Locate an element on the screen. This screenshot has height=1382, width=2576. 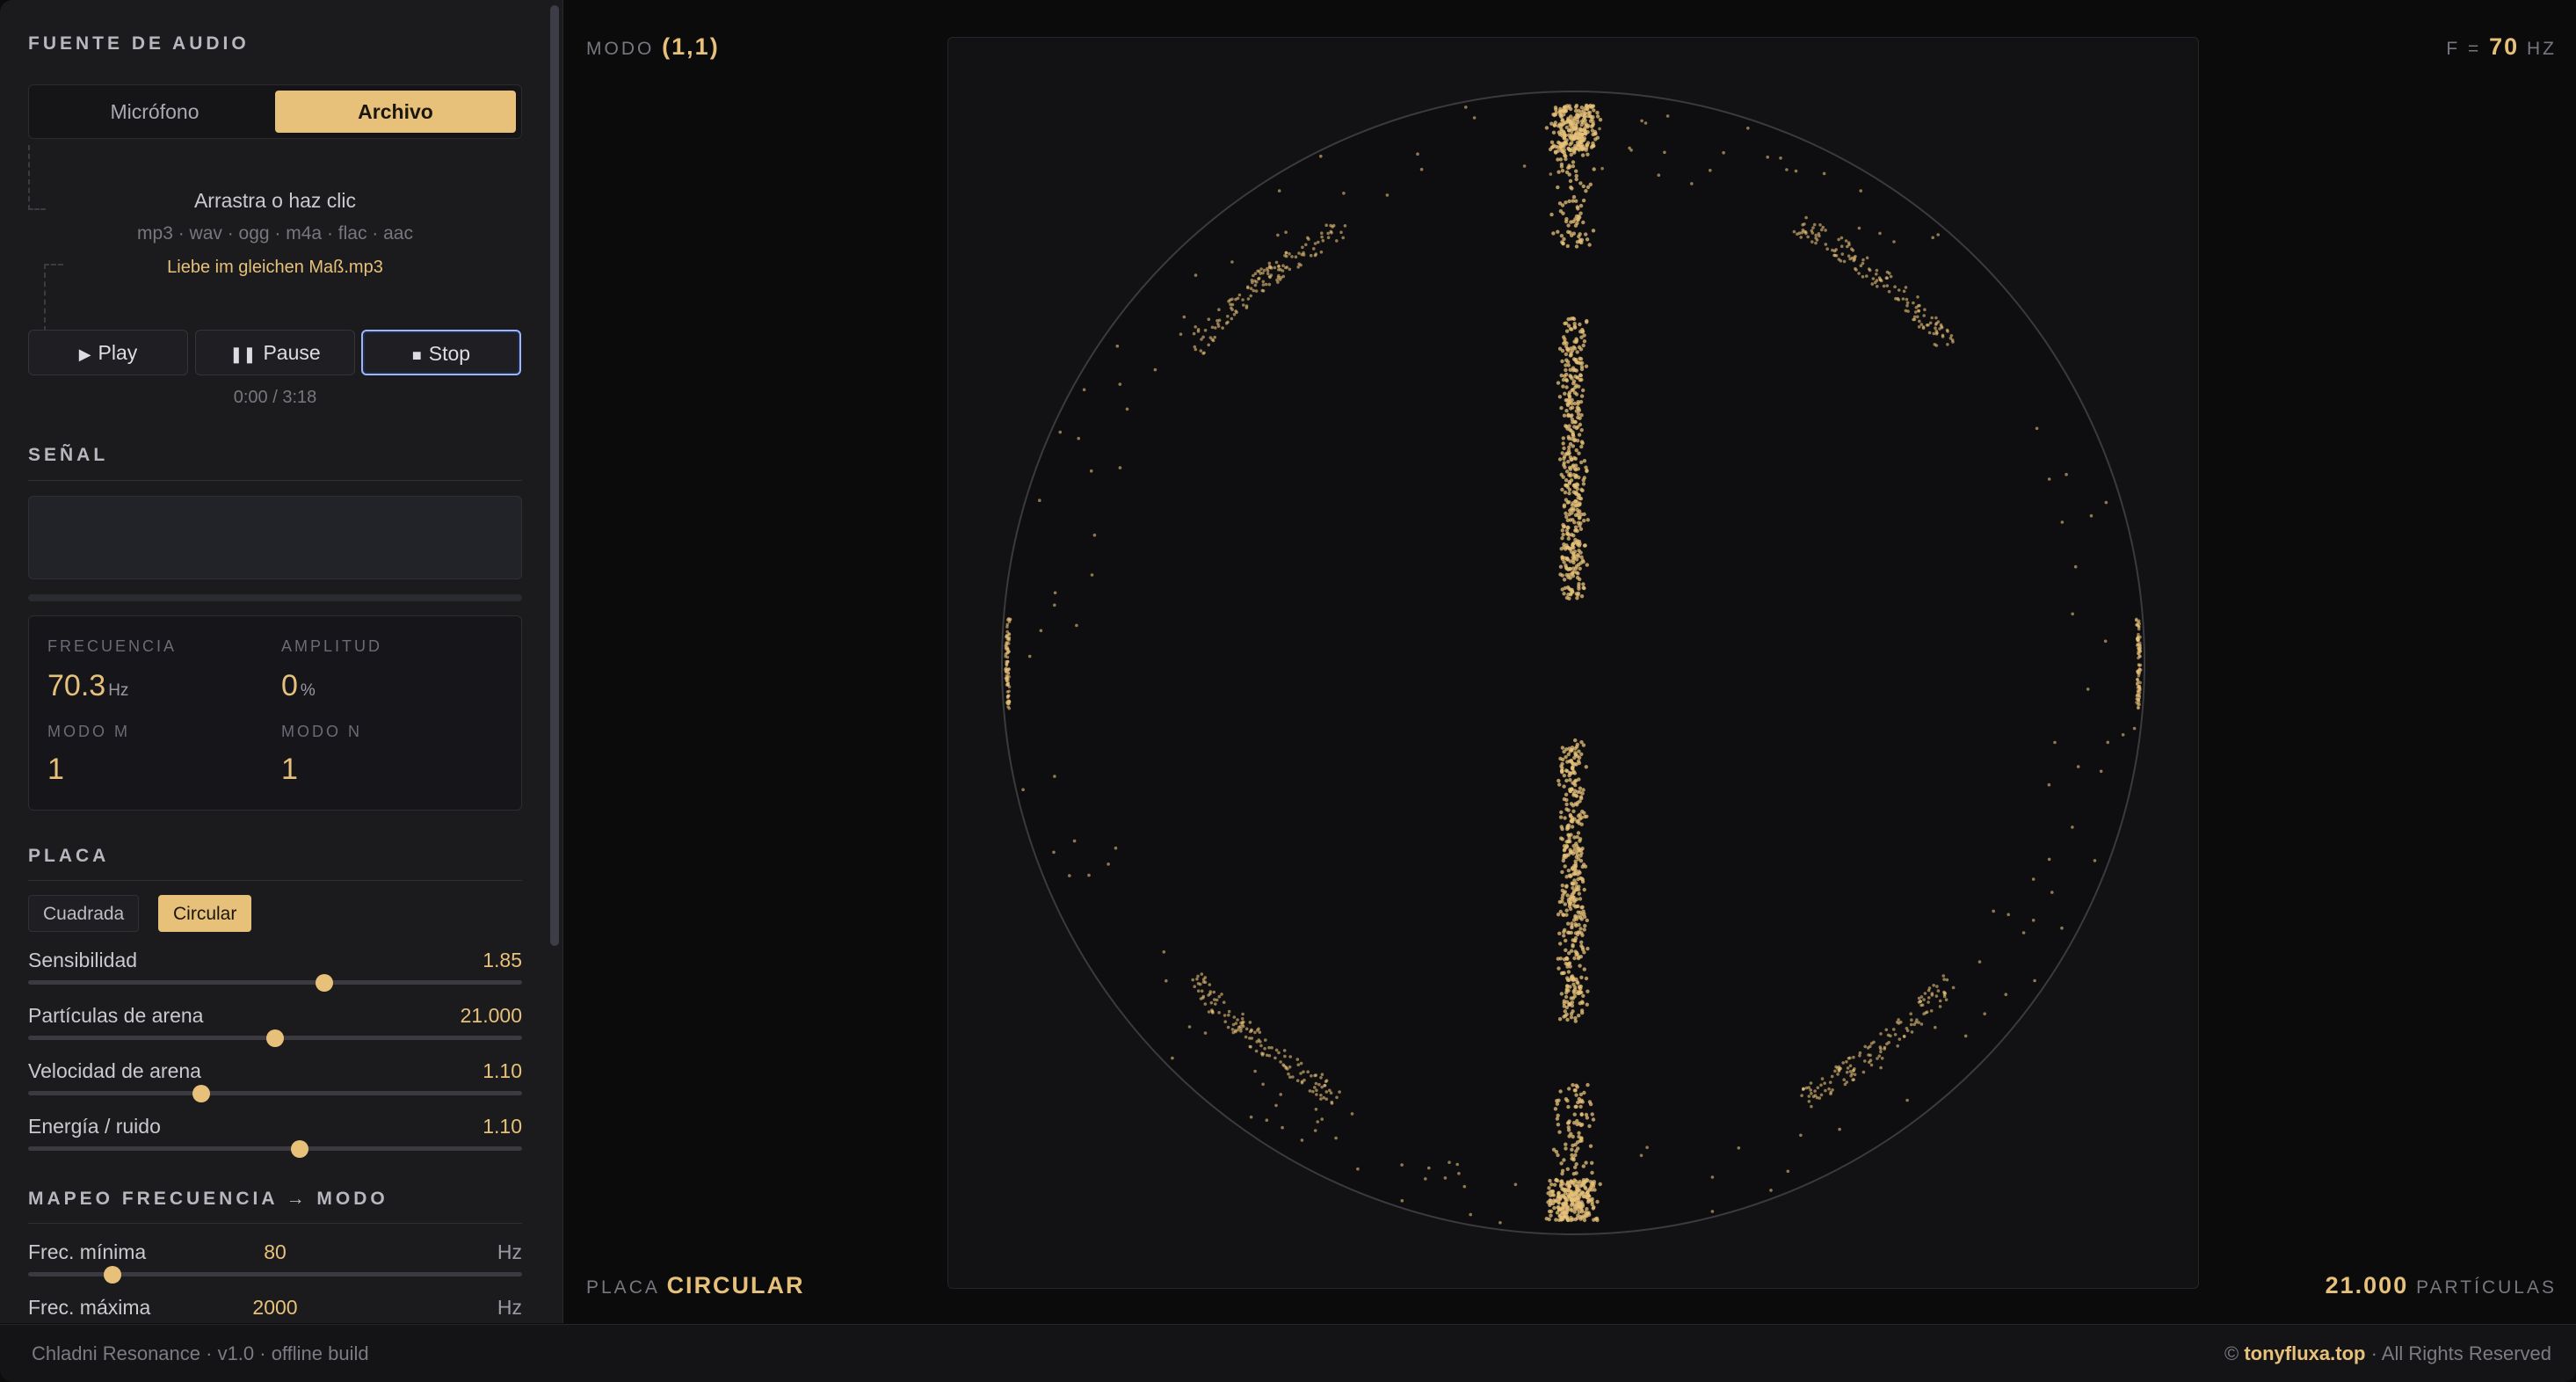
plate-square-button: Cuadrada is located at coordinates (84, 914).